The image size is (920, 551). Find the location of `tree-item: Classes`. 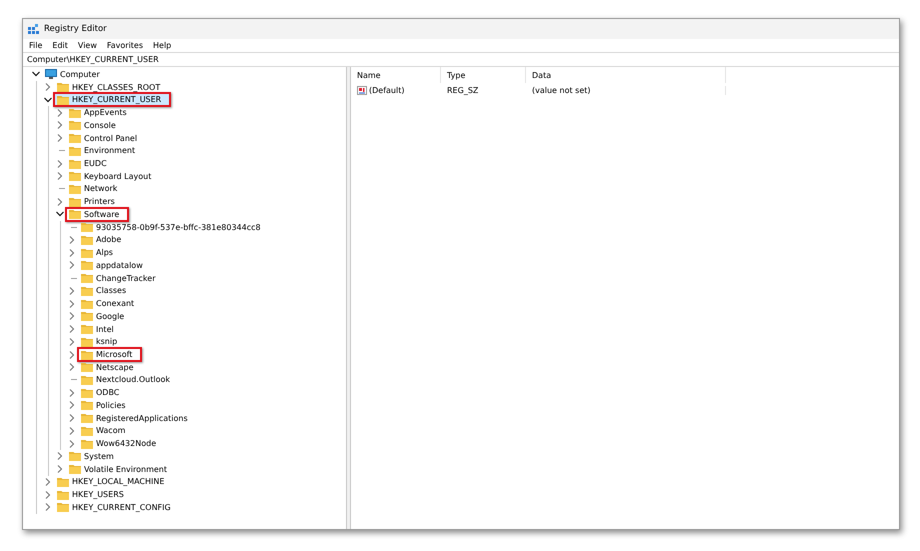

tree-item: Classes is located at coordinates (103, 290).